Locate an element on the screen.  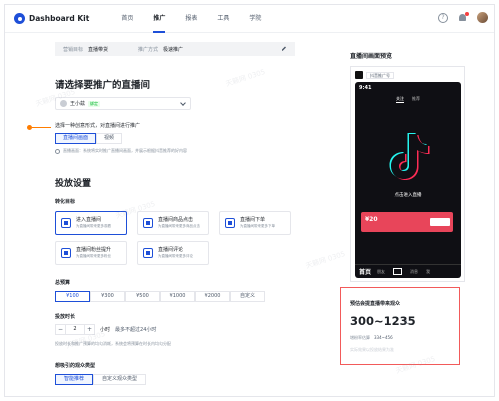
account-select: 抖音推广号 is located at coordinates (380, 75).